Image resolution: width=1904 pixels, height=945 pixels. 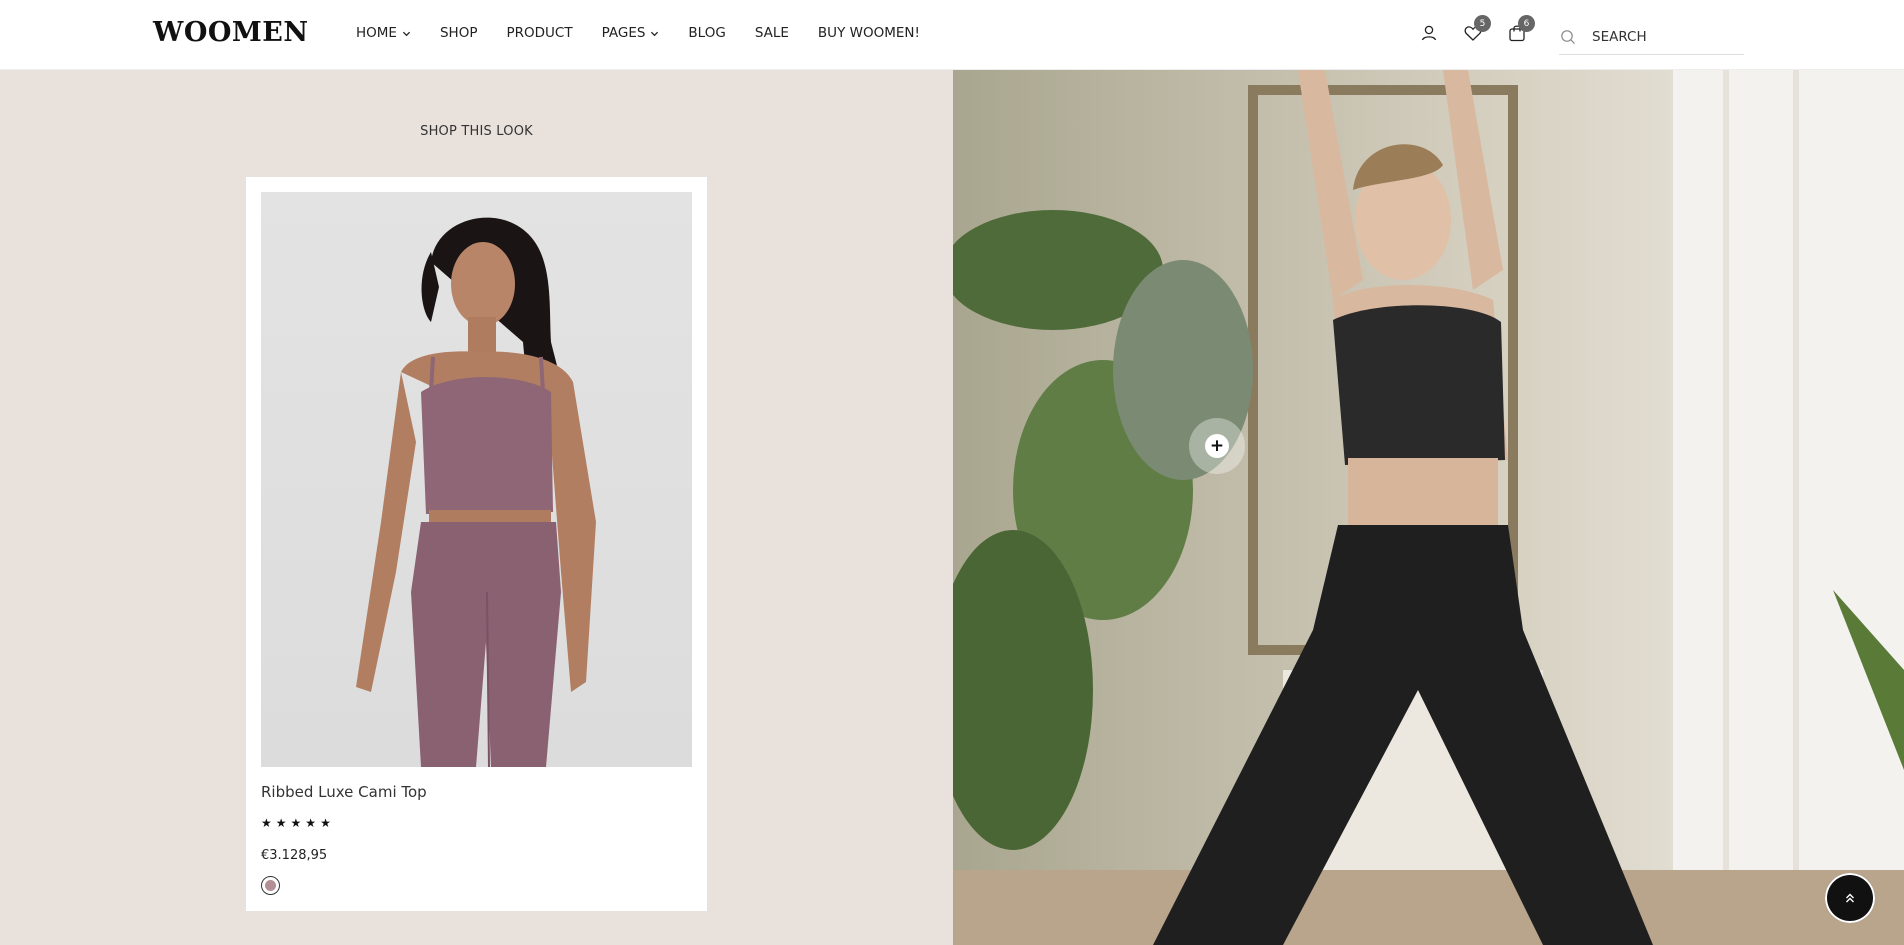 I want to click on product-hotspot: +, so click(x=1217, y=446).